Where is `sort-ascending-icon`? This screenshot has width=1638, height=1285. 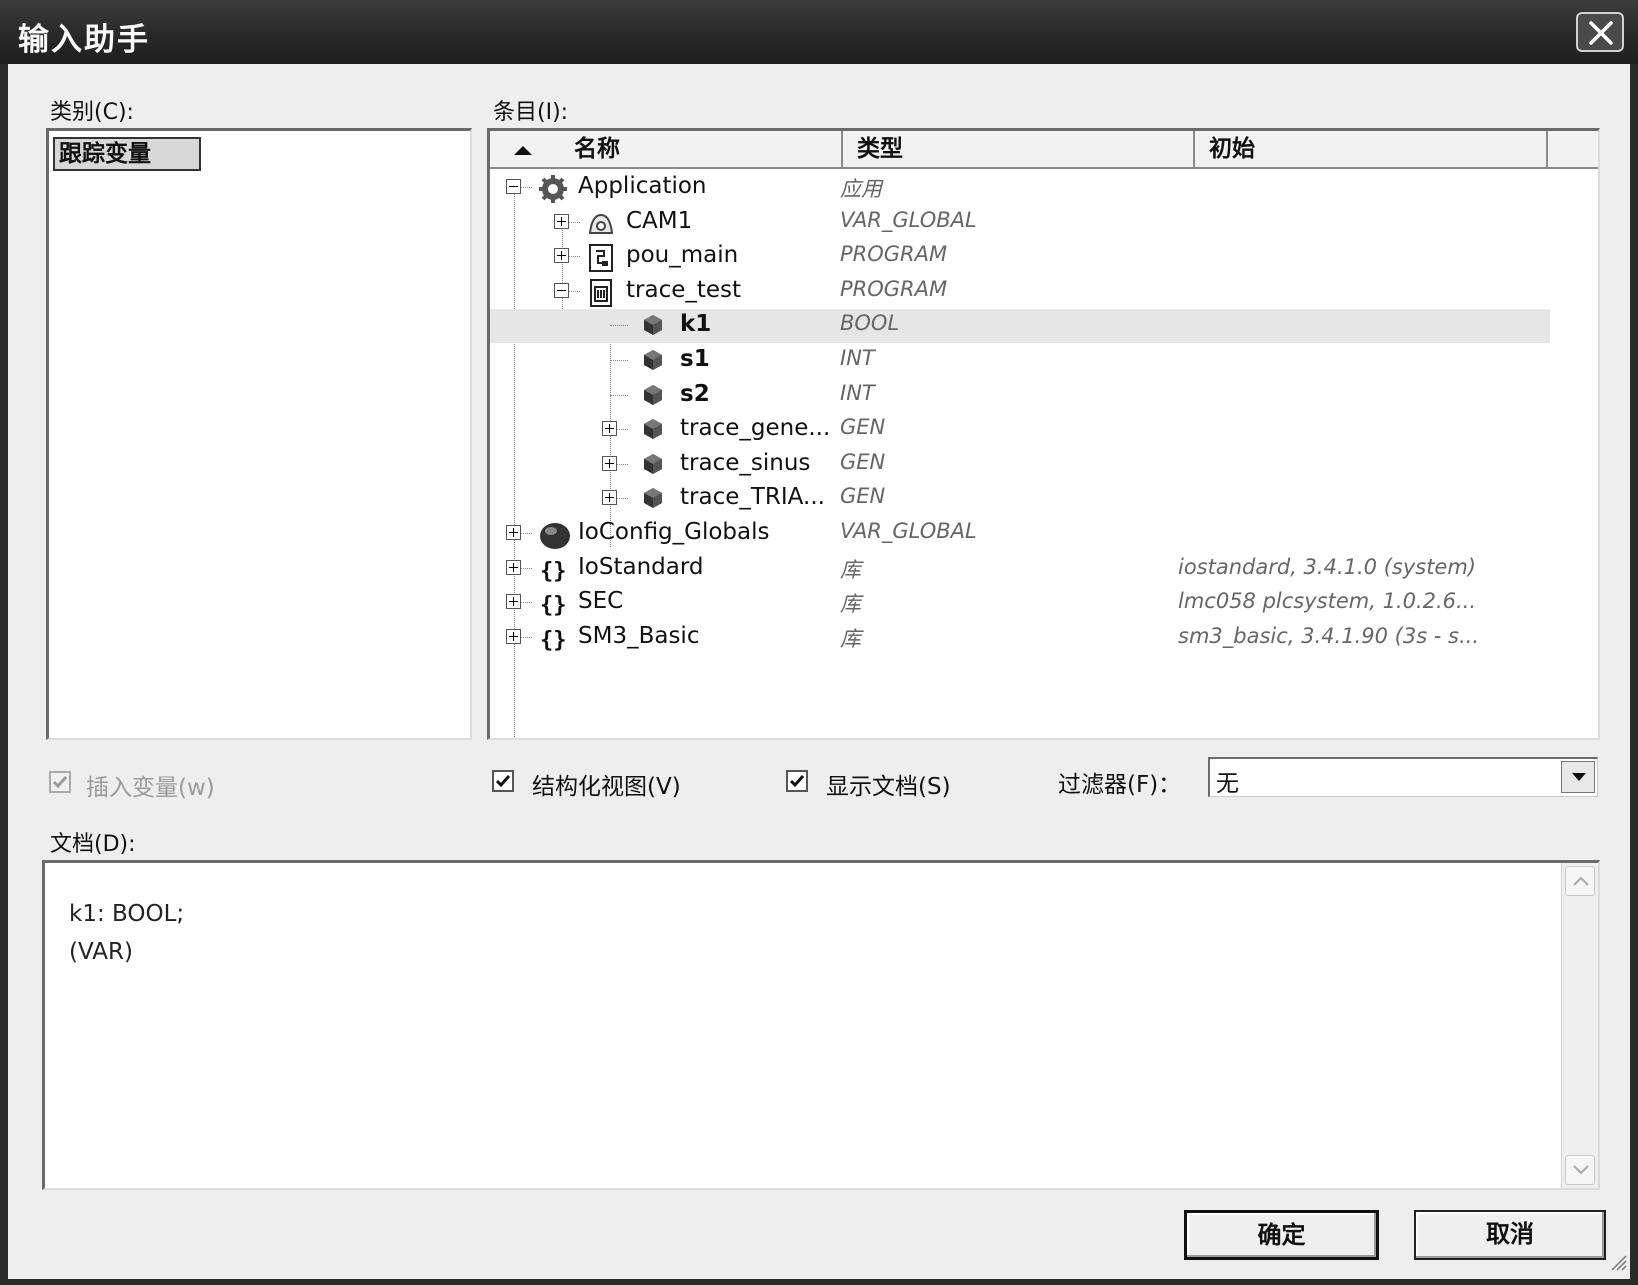 sort-ascending-icon is located at coordinates (523, 150).